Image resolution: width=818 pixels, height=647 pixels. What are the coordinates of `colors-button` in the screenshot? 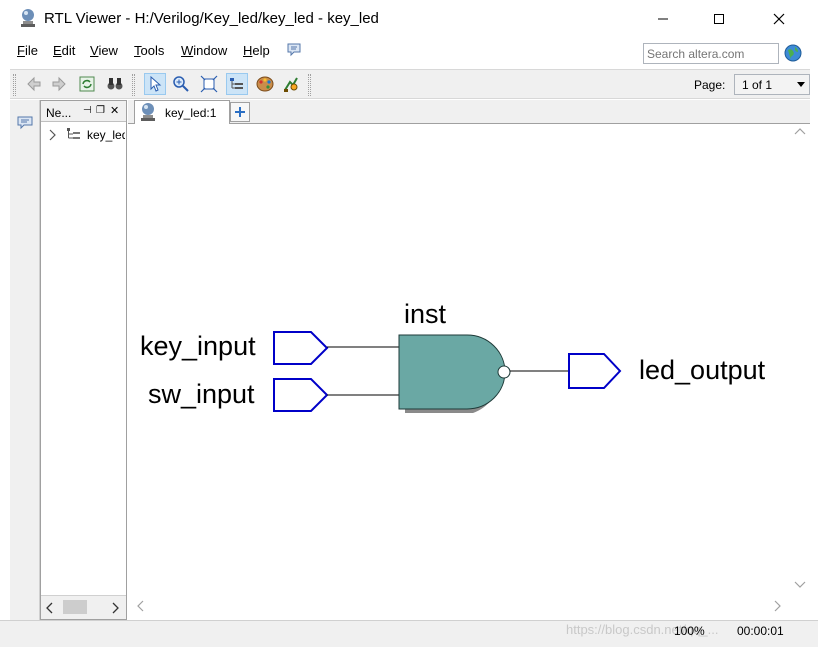 It's located at (265, 84).